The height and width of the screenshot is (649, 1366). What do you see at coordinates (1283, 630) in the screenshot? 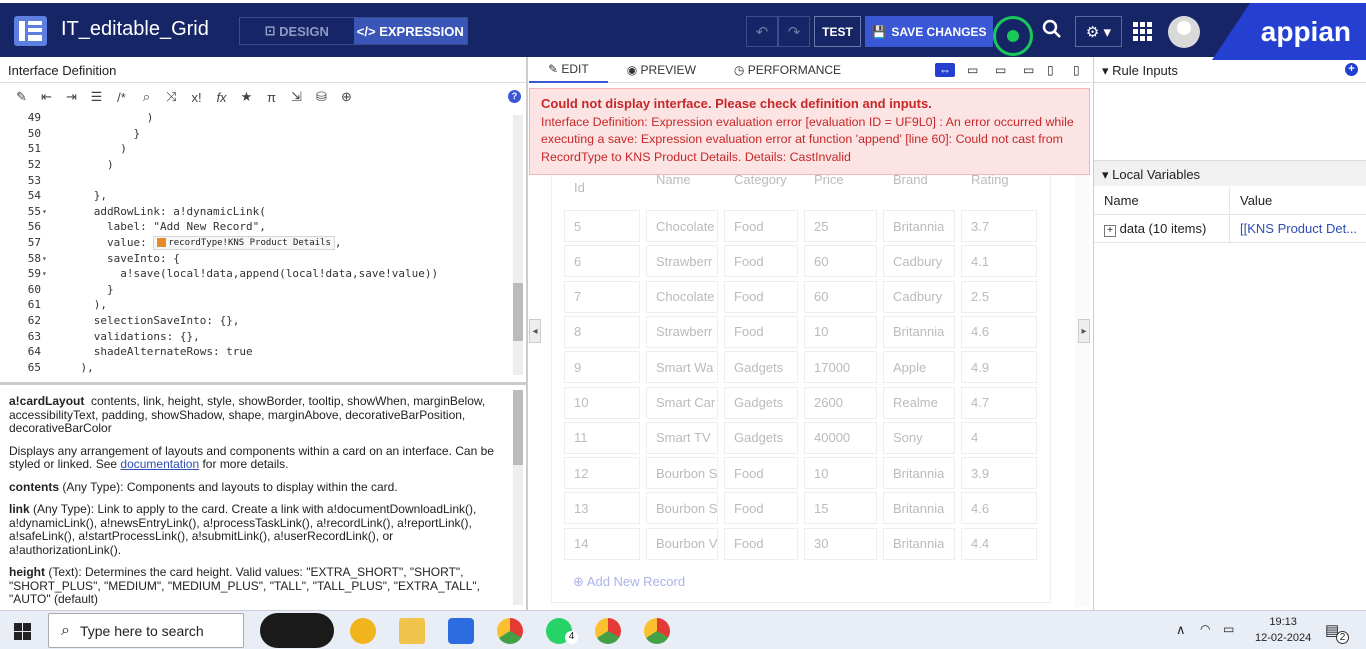
I see `system-clock: 19:13 12-02-2024` at bounding box center [1283, 630].